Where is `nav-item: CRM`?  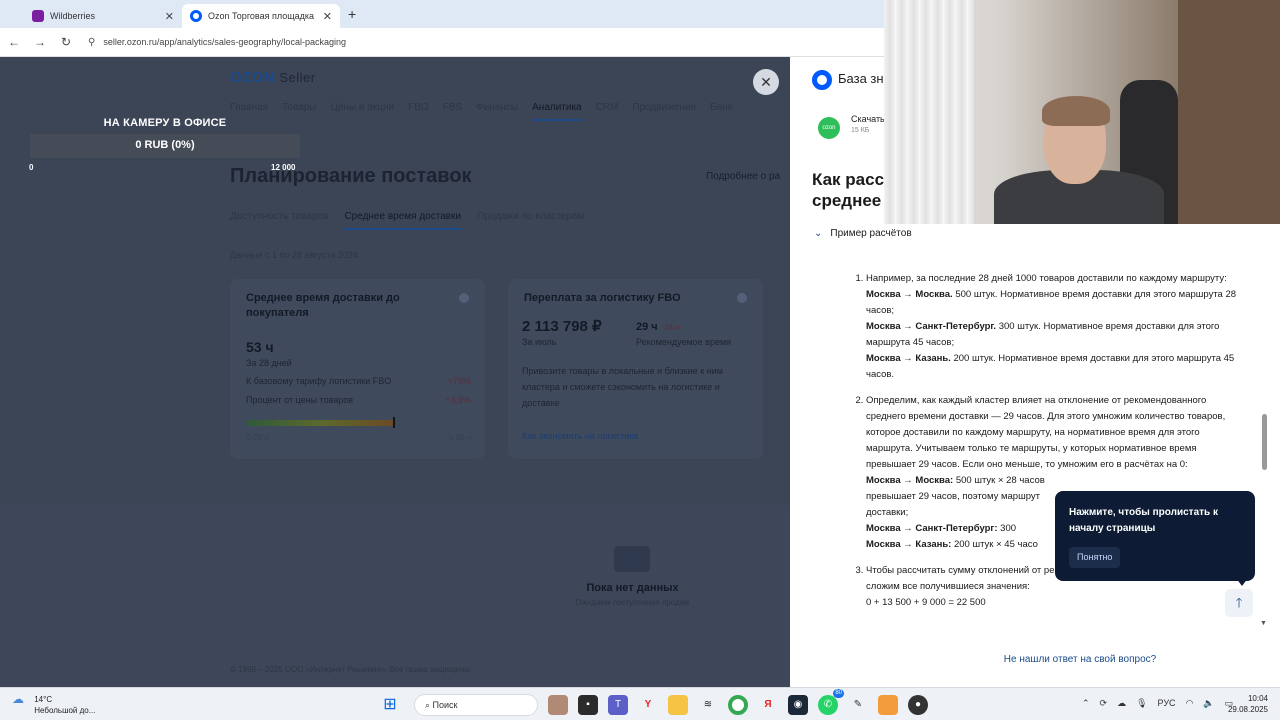 nav-item: CRM is located at coordinates (607, 111).